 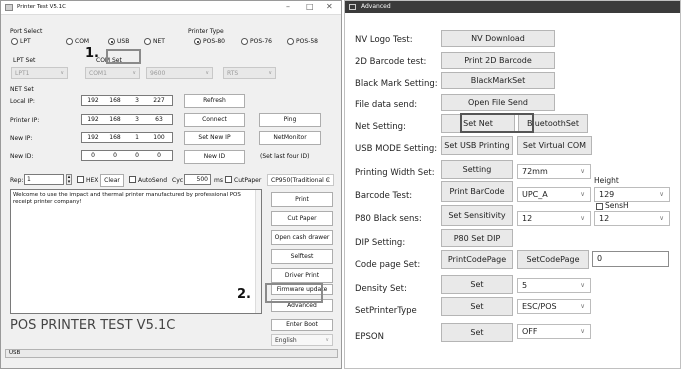 I want to click on clear-button: Clear, so click(x=112, y=180).